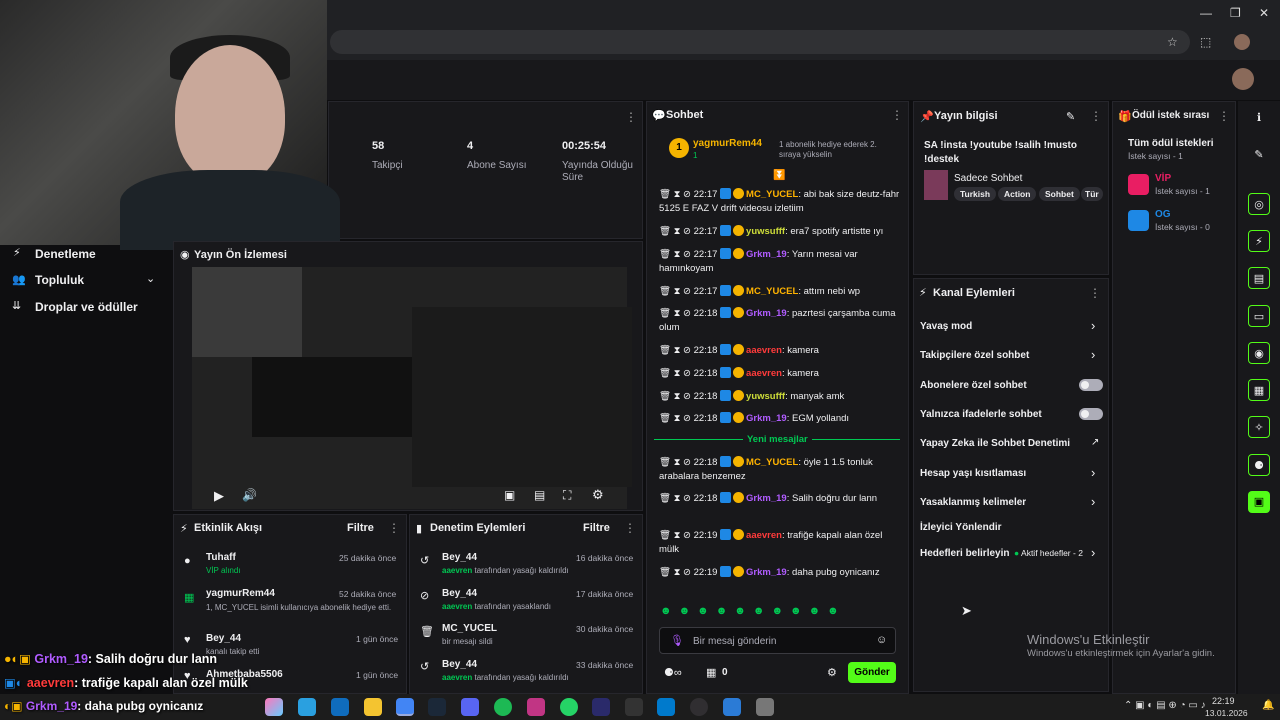  Describe the element at coordinates (975, 194) in the screenshot. I see `tag-chip: Turkish` at that location.